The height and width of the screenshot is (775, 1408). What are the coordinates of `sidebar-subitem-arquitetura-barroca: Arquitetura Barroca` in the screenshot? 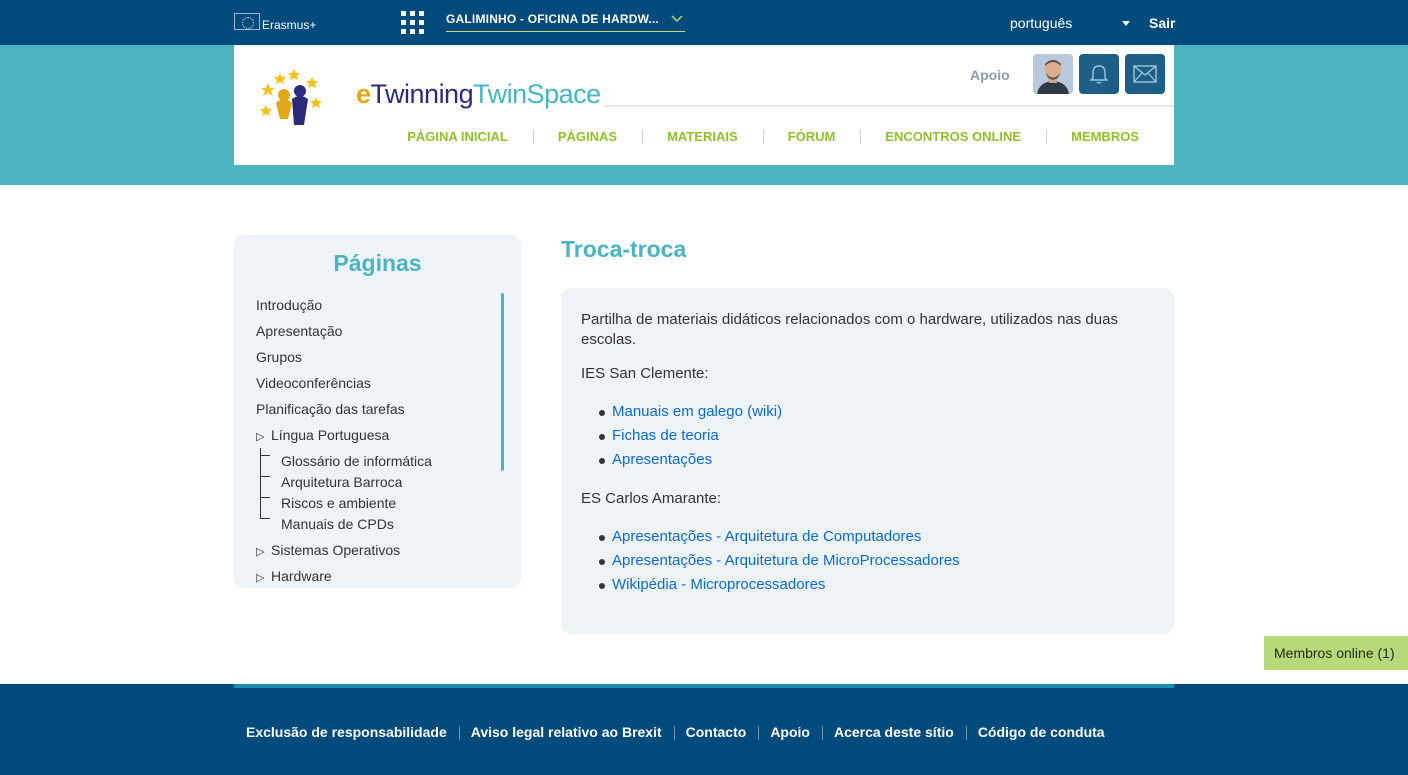 It's located at (341, 482).